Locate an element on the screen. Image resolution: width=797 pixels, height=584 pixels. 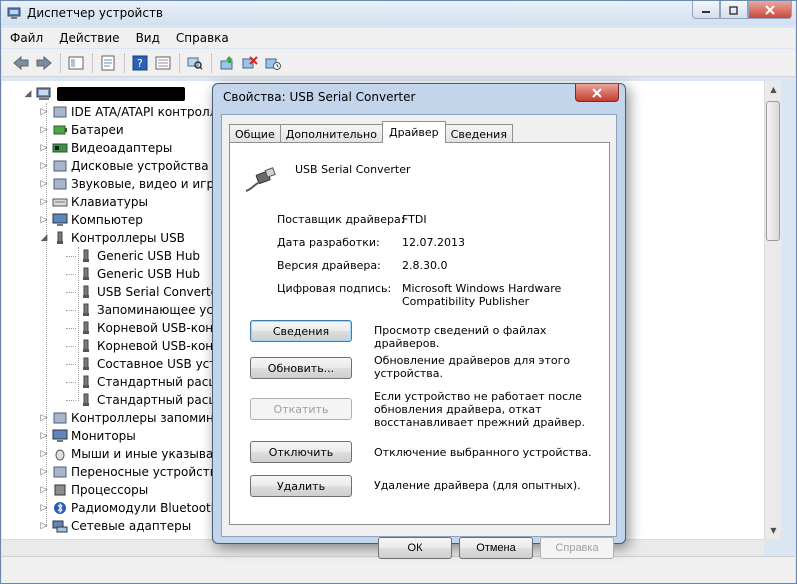
close-icon is located at coordinates (770, 9).